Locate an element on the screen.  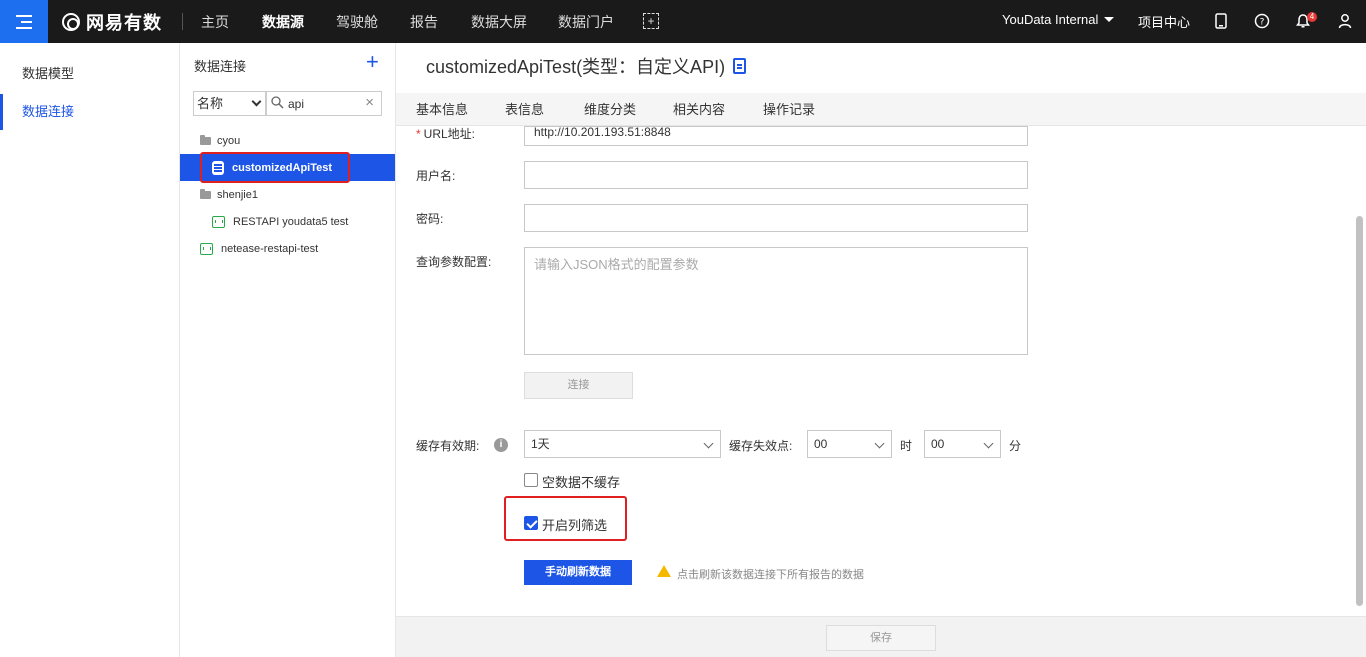
scroll-thumb is located at coordinates (1359, 411).